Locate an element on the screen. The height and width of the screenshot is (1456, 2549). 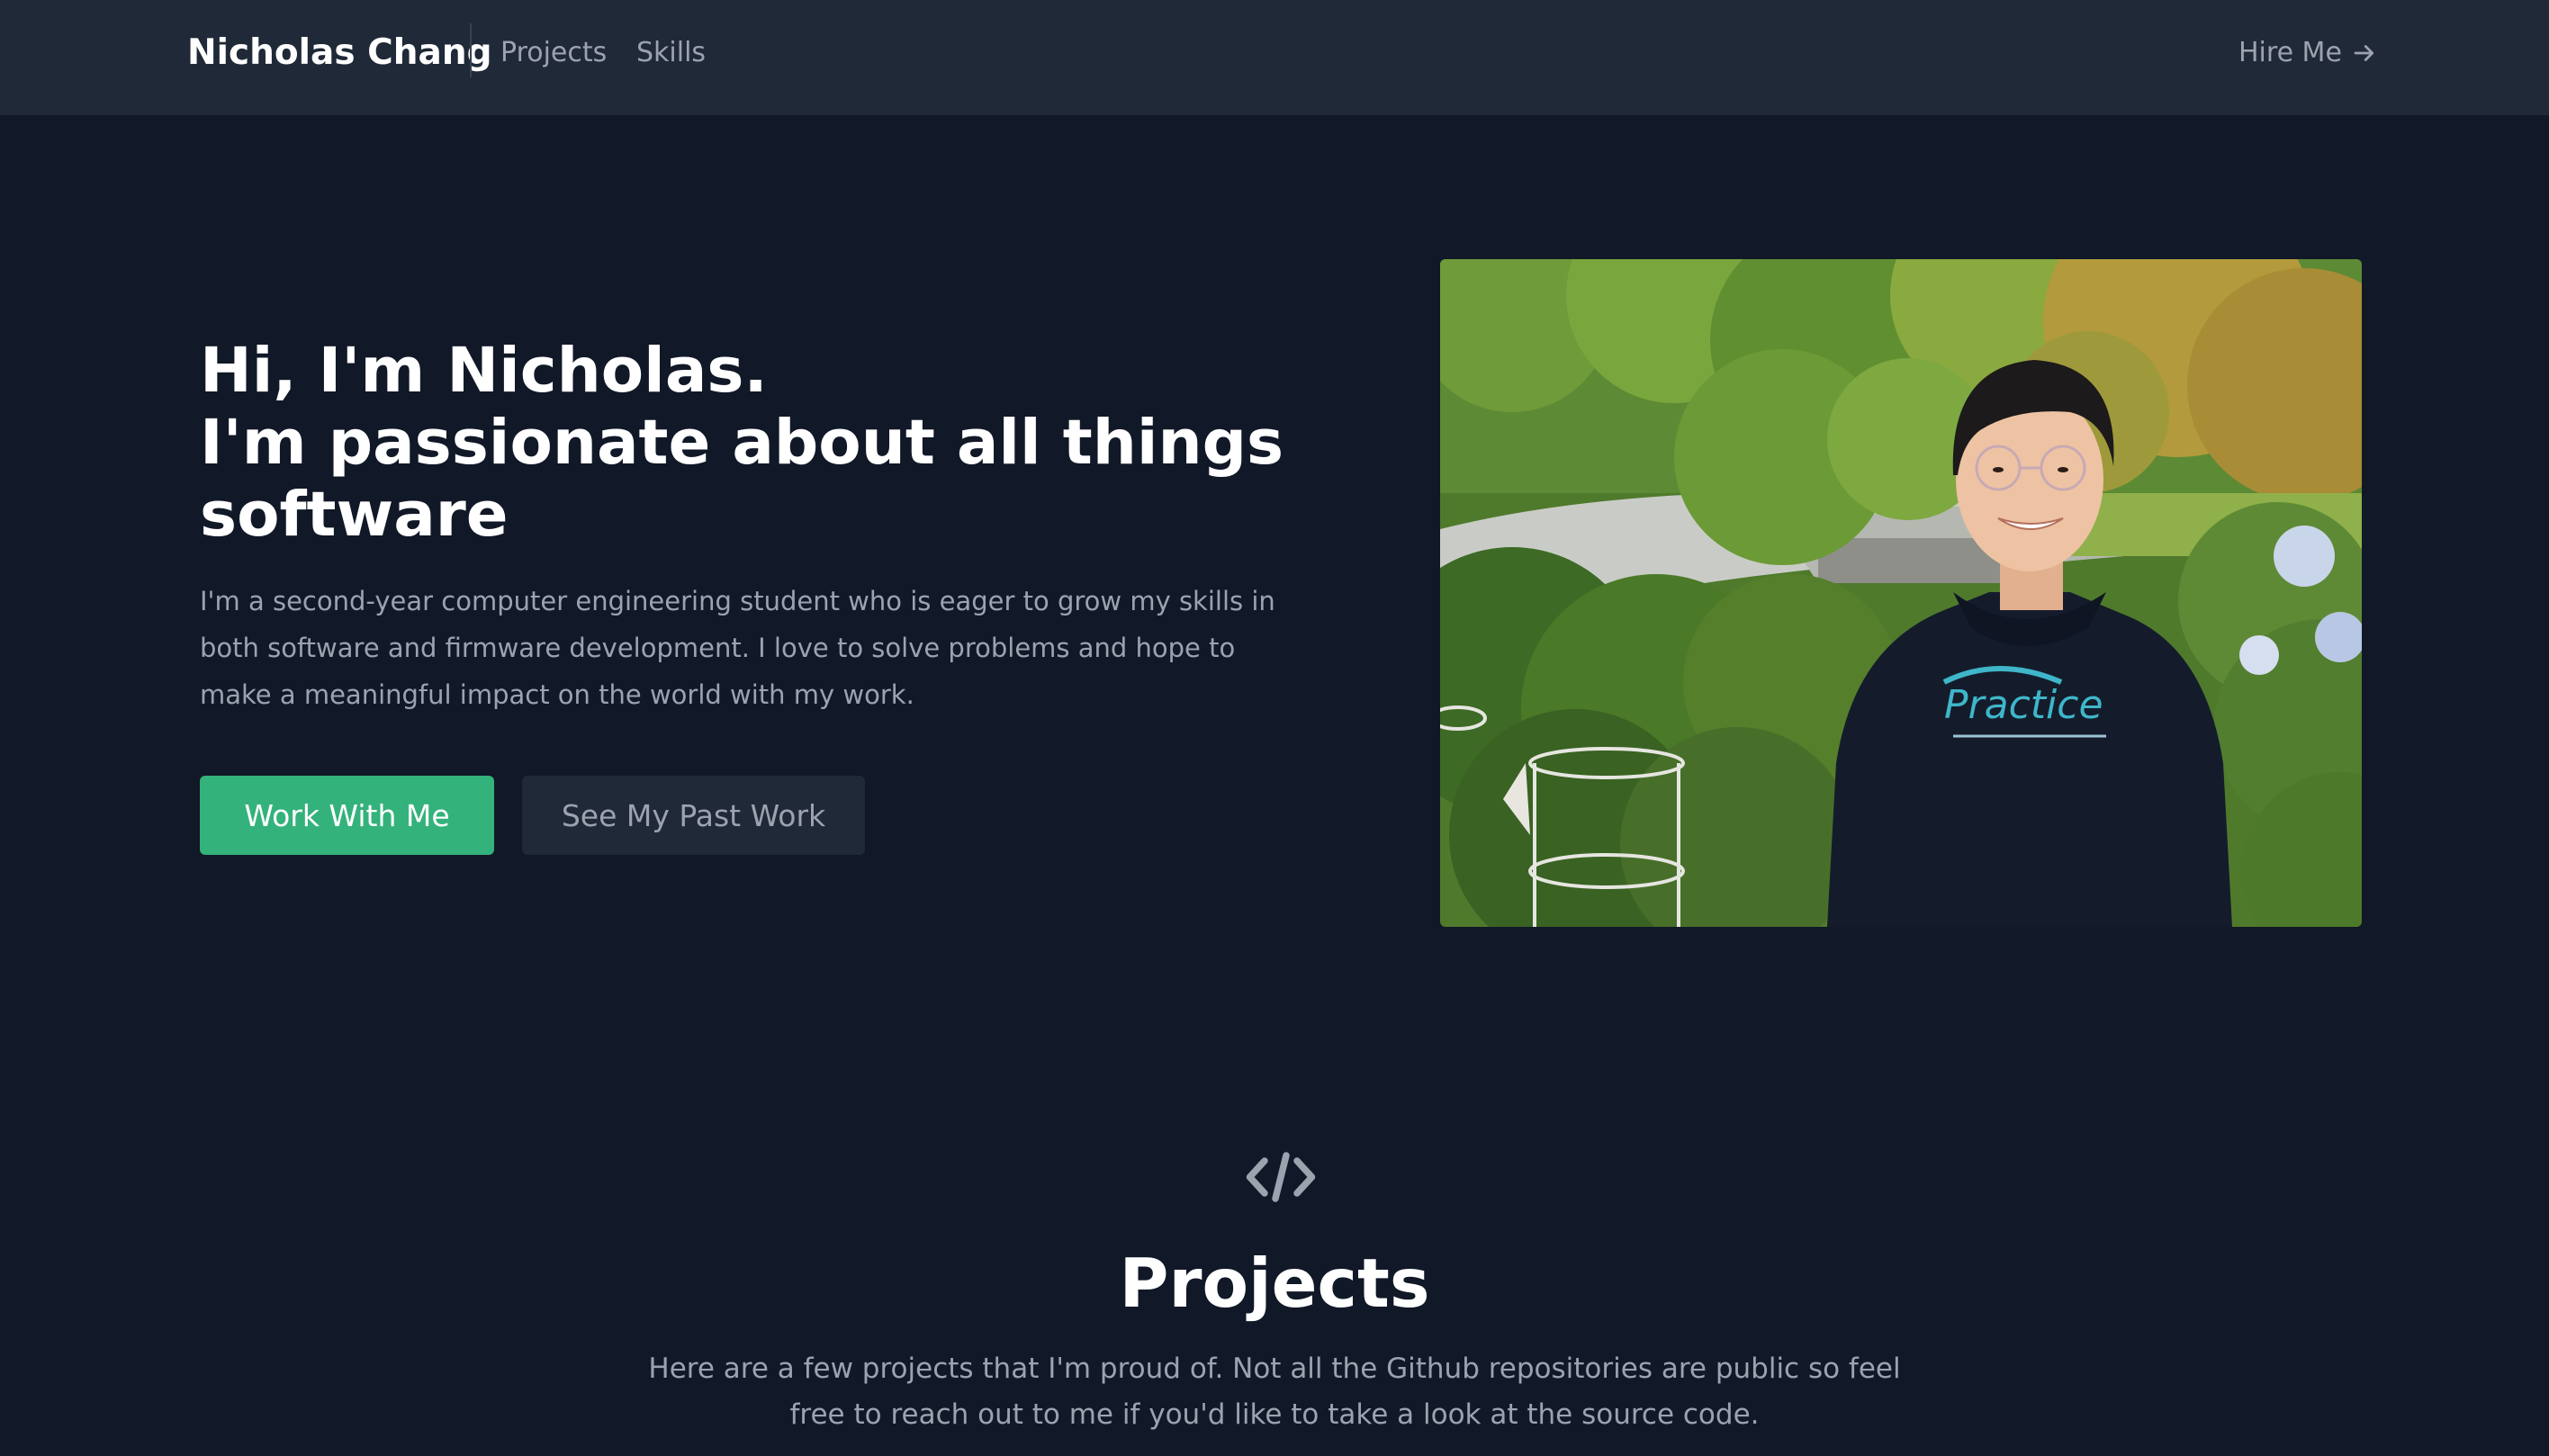
see-past-work-button: See My Past Work is located at coordinates (693, 816).